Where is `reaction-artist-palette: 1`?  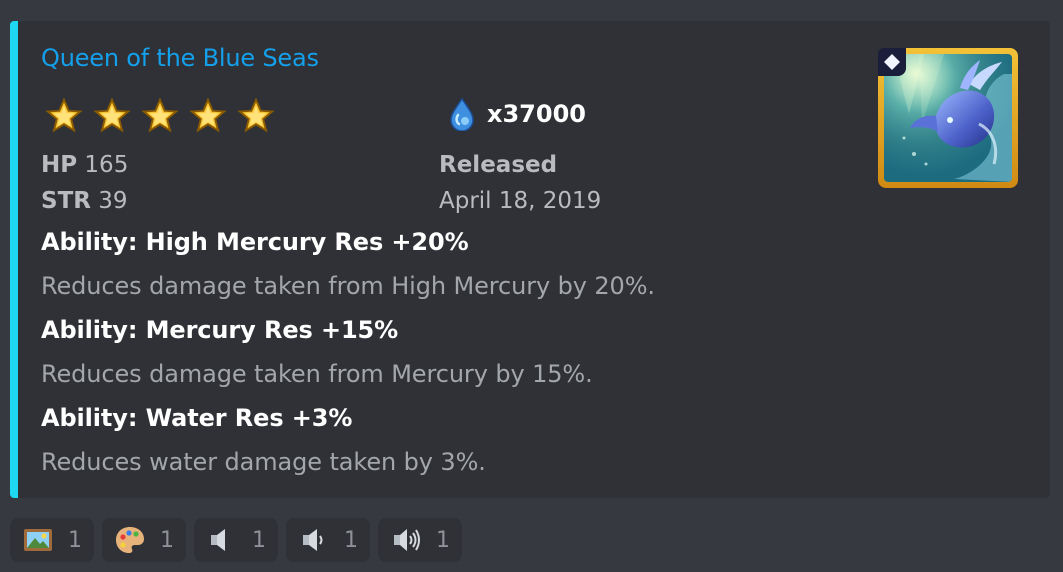 reaction-artist-palette: 1 is located at coordinates (144, 540).